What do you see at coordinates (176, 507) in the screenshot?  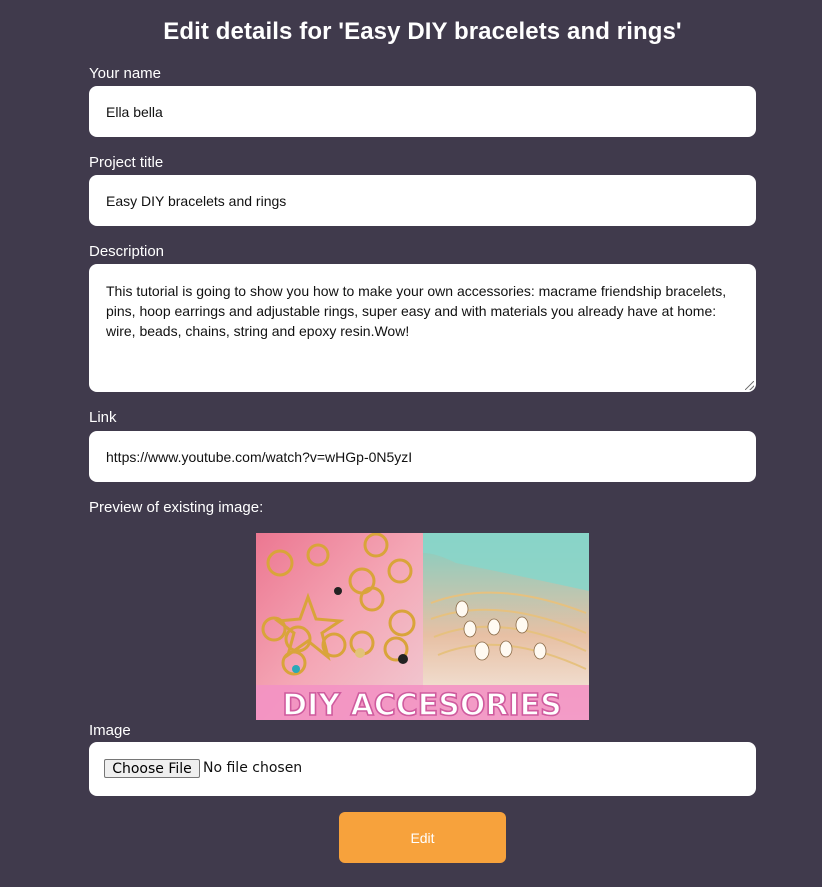 I see `preview-label: Preview of existing image:` at bounding box center [176, 507].